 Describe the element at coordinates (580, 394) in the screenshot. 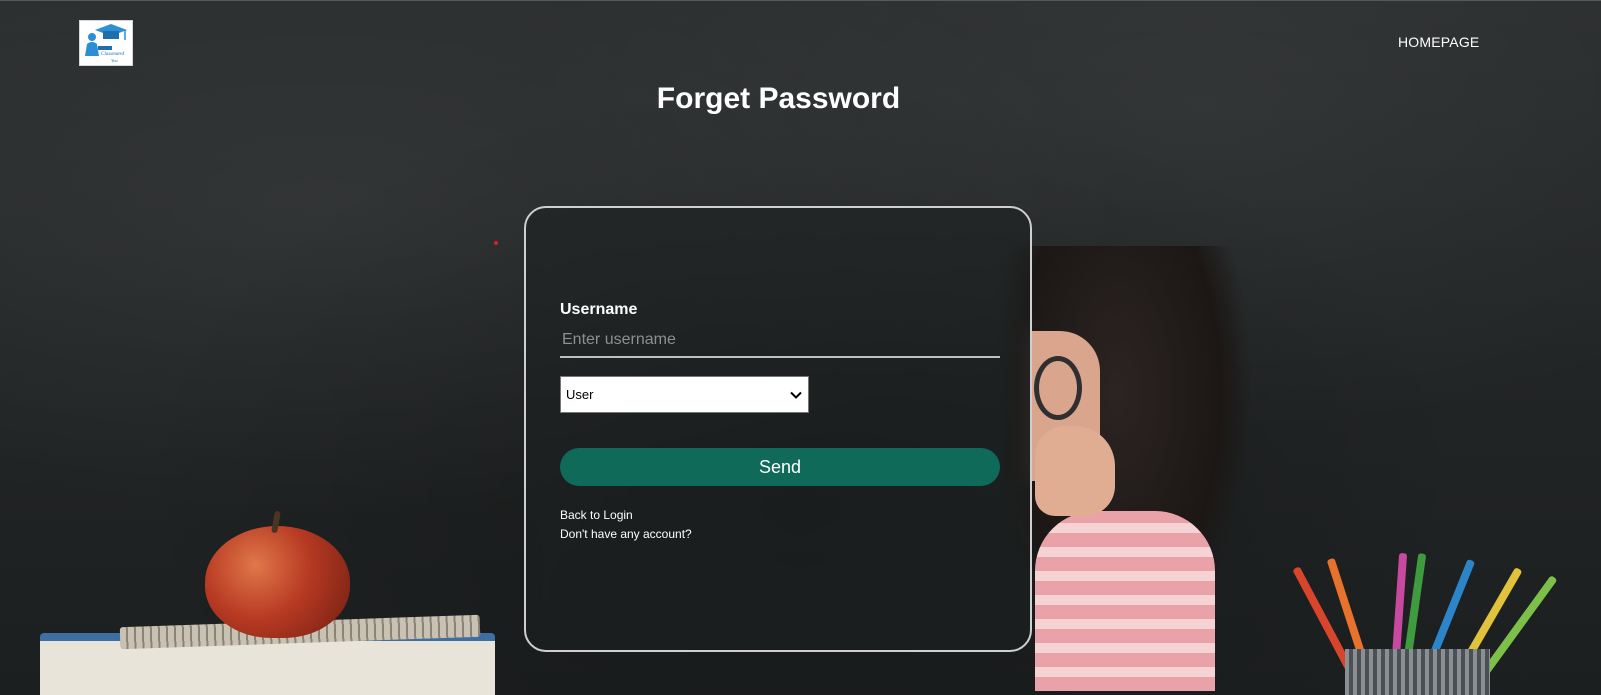

I see `role-select-value: User` at that location.